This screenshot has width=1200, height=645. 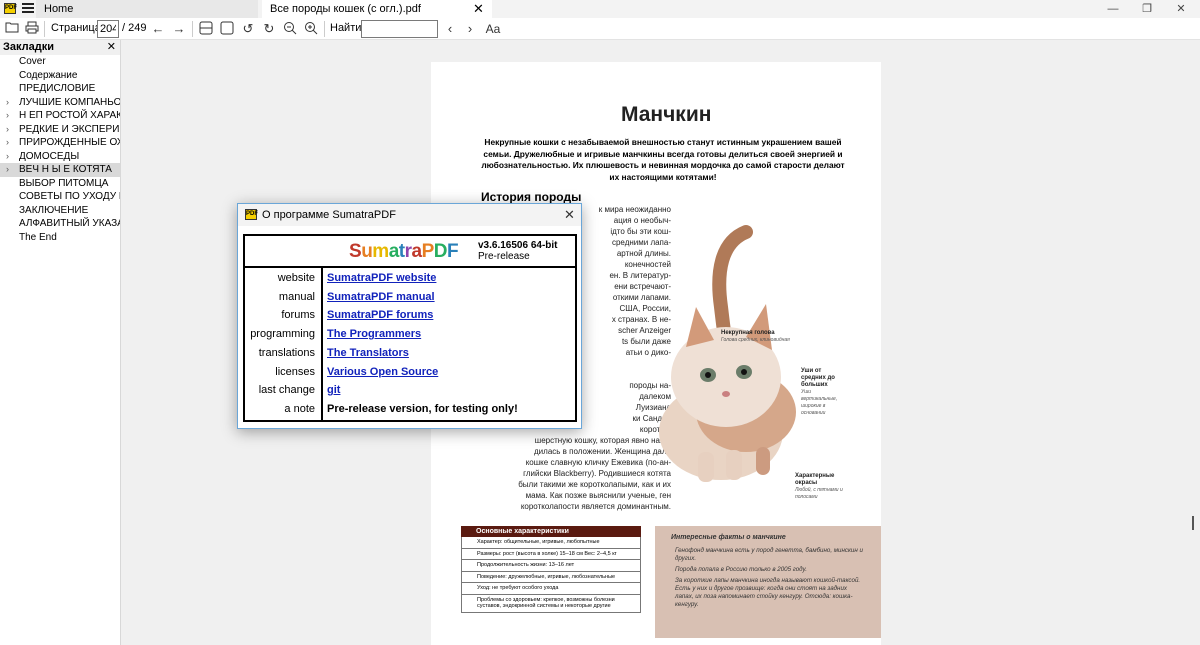 What do you see at coordinates (504, 256) in the screenshot?
I see `release-text: Pre-release` at bounding box center [504, 256].